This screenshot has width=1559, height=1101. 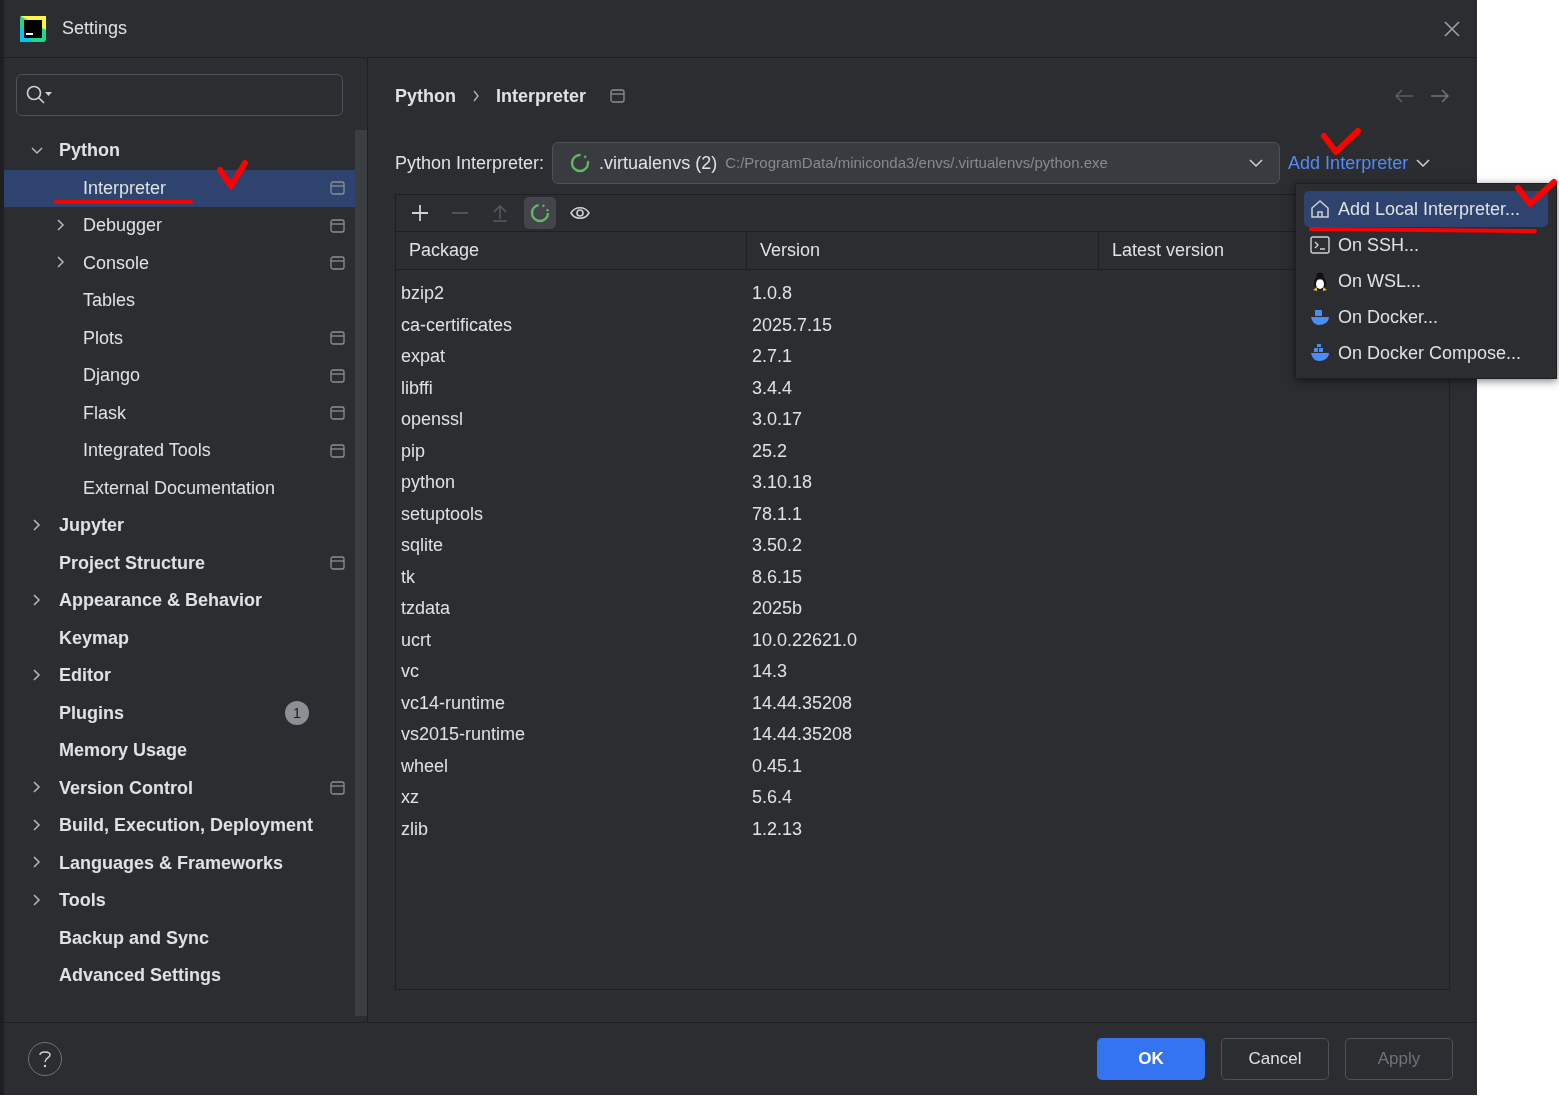 I want to click on tree-item-label: Backup and Sync, so click(x=134, y=938).